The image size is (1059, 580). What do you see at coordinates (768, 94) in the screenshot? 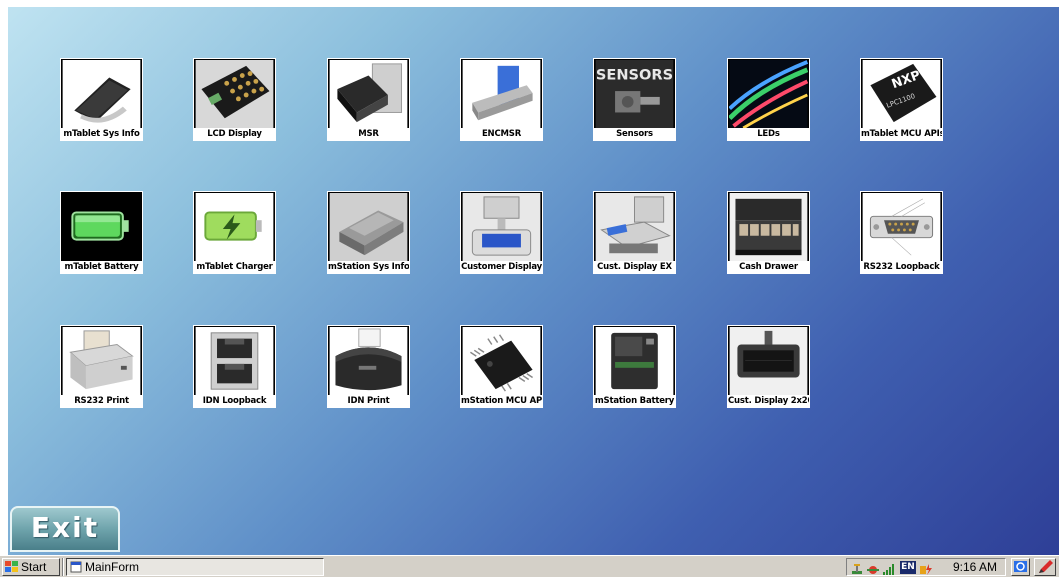
I see `led-strip-icon` at bounding box center [768, 94].